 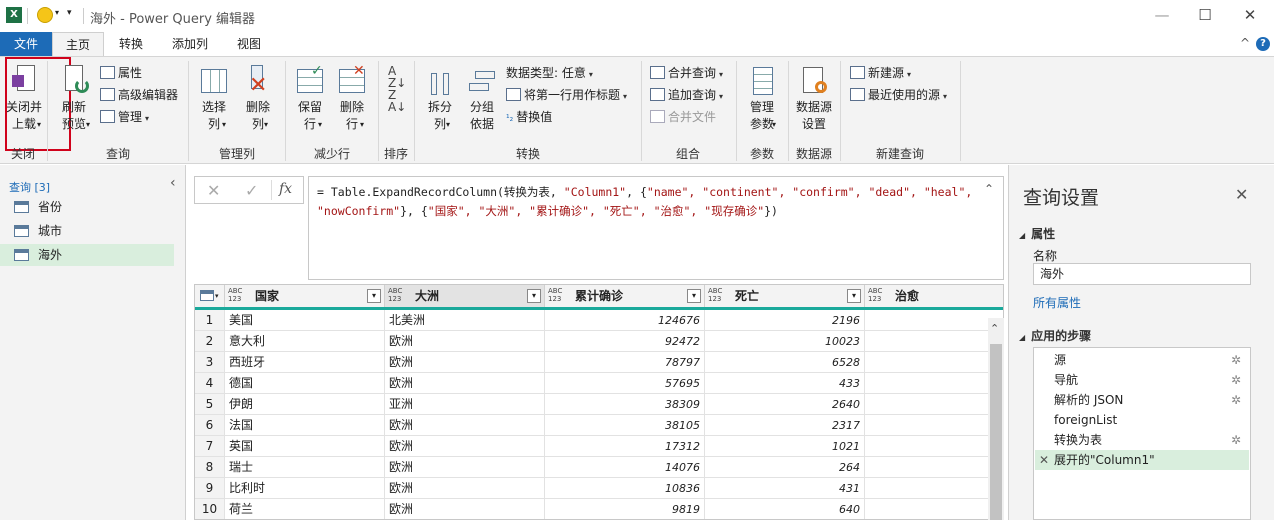 I want to click on maximize-button: ☐, so click(x=1205, y=15).